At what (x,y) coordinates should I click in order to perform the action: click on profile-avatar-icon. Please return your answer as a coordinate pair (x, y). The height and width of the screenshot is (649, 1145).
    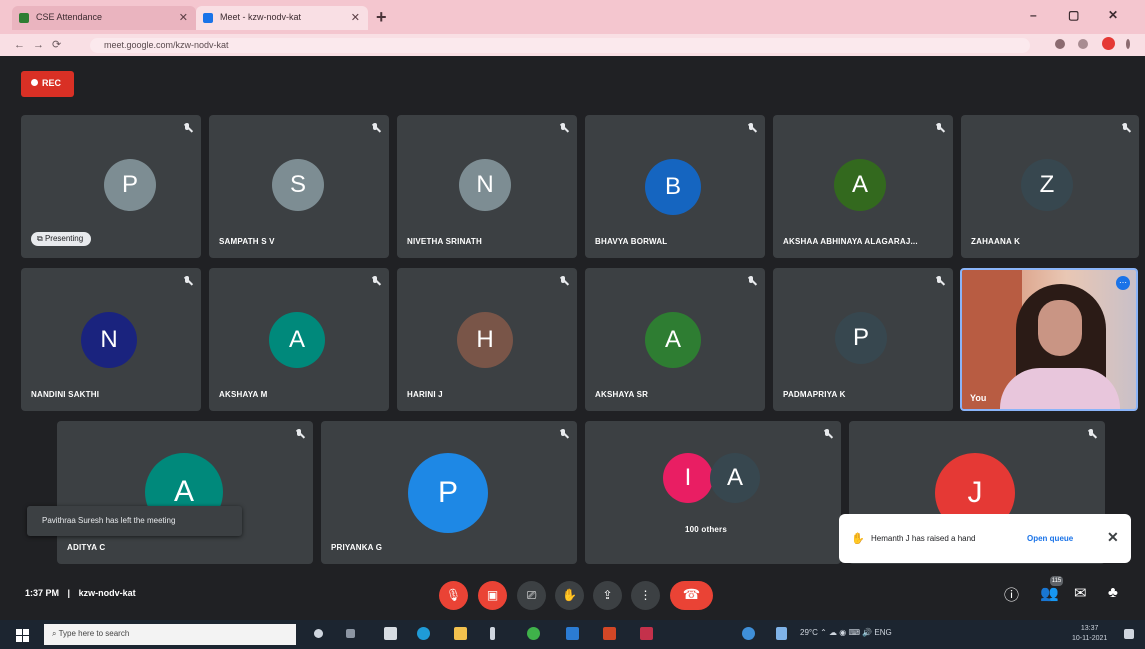
    Looking at the image, I should click on (1108, 43).